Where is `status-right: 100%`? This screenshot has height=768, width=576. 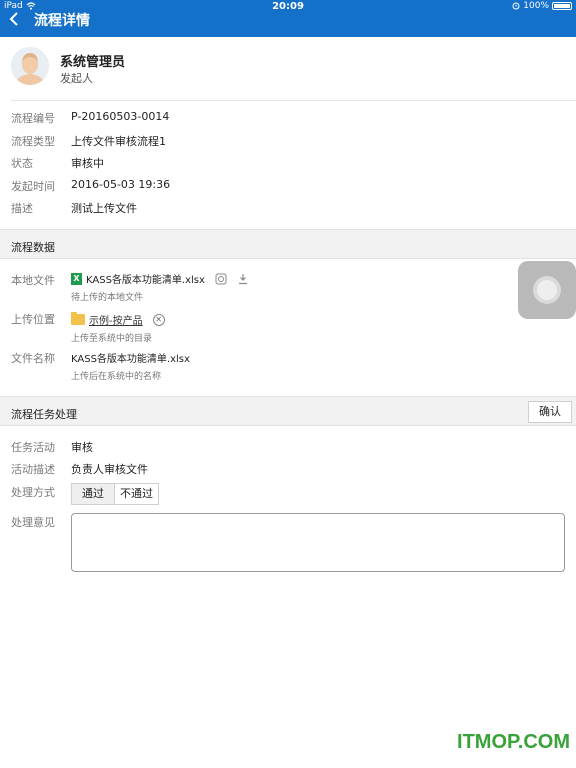 status-right: 100% is located at coordinates (542, 6).